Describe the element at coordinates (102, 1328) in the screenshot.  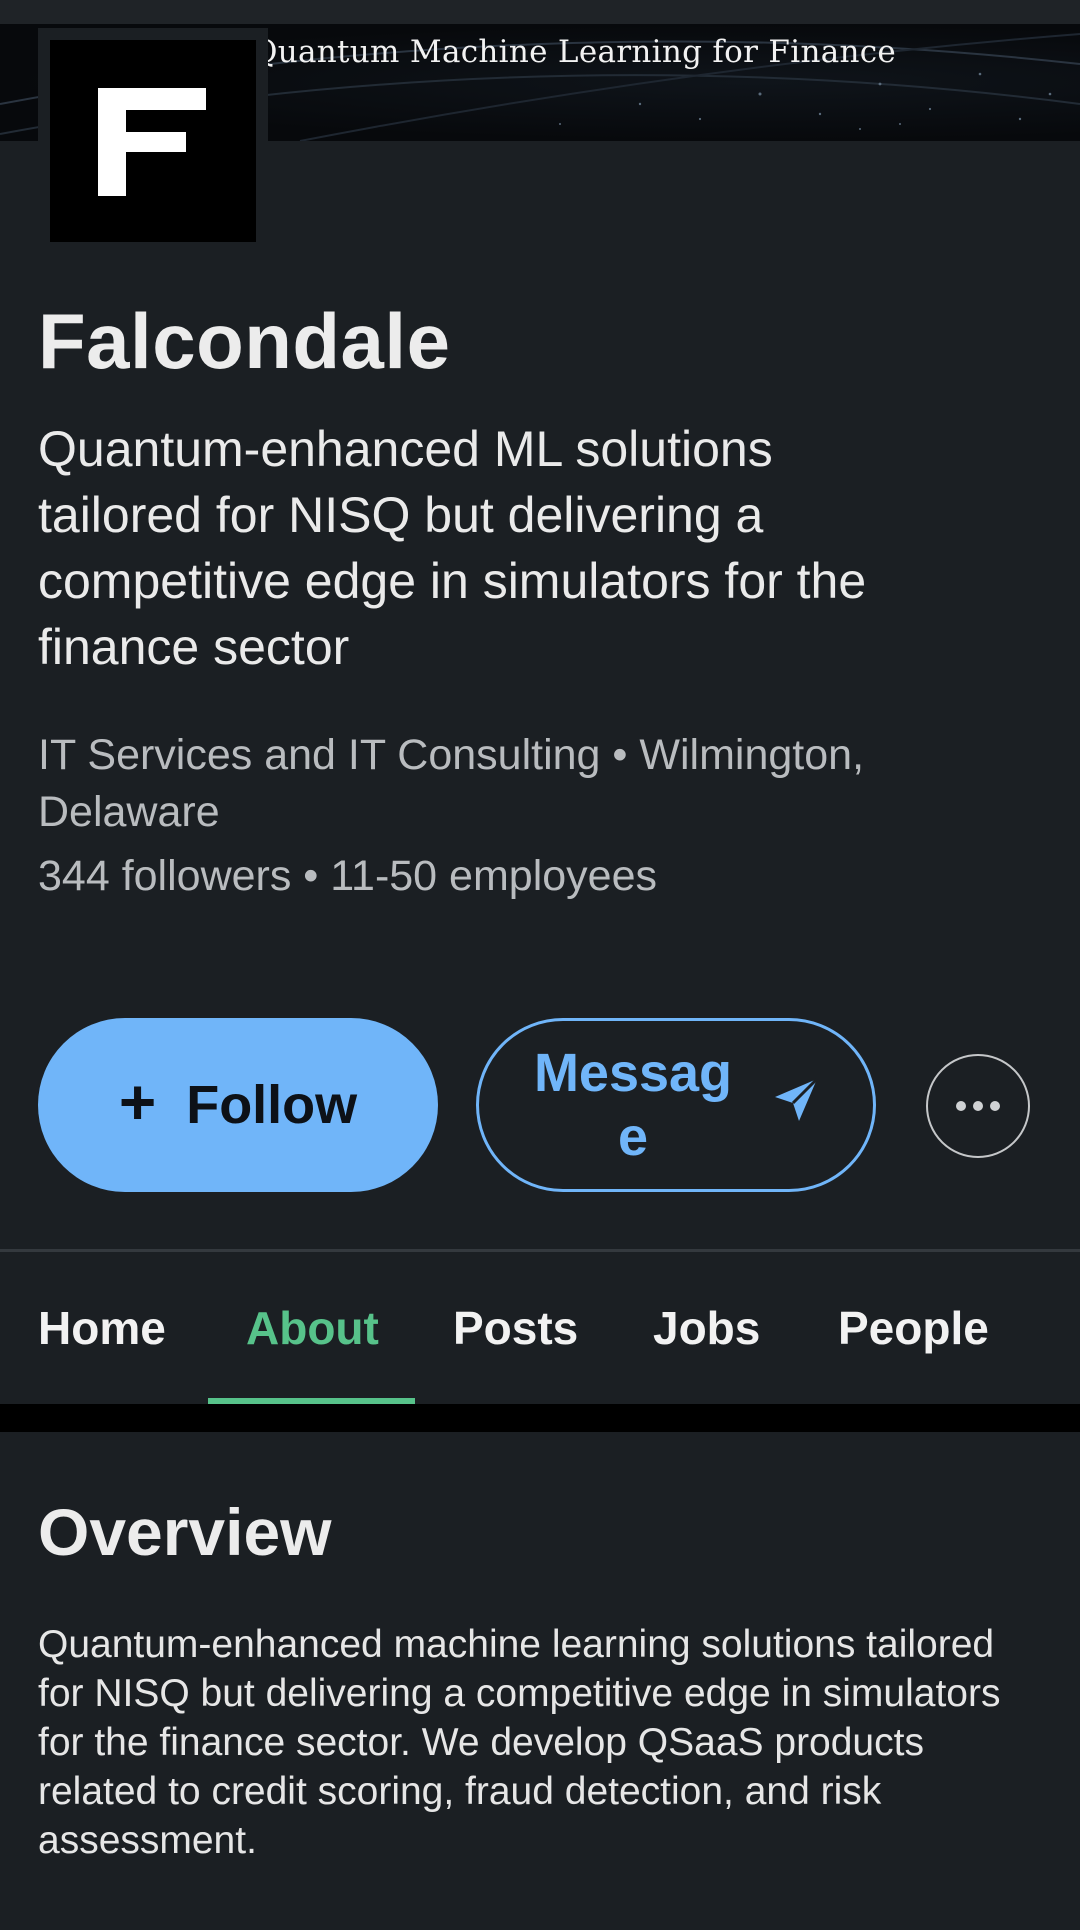
I see `tab-home: Home` at that location.